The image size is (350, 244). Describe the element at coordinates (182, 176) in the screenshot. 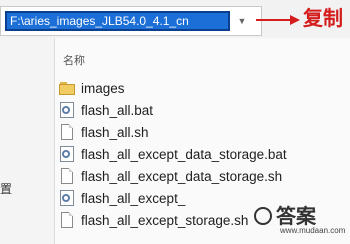

I see `file-name: flash_all_except_data_storage.sh` at that location.